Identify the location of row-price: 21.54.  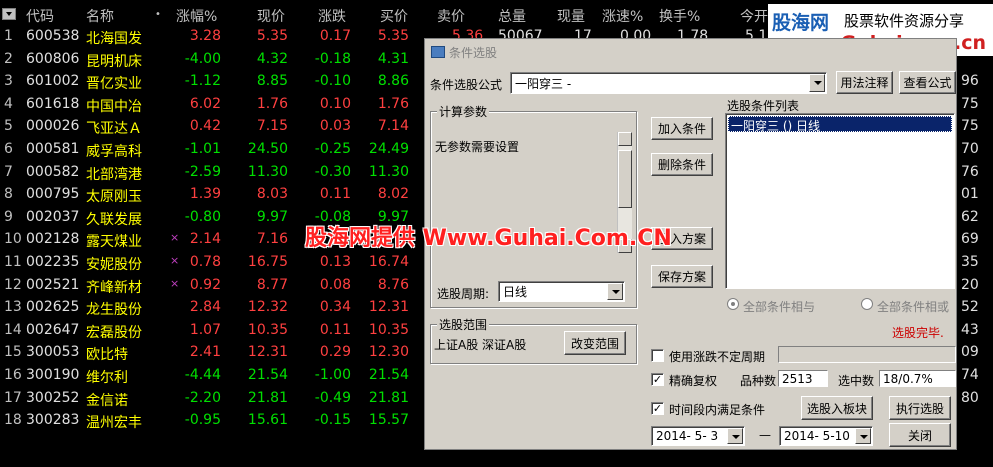
(267, 375).